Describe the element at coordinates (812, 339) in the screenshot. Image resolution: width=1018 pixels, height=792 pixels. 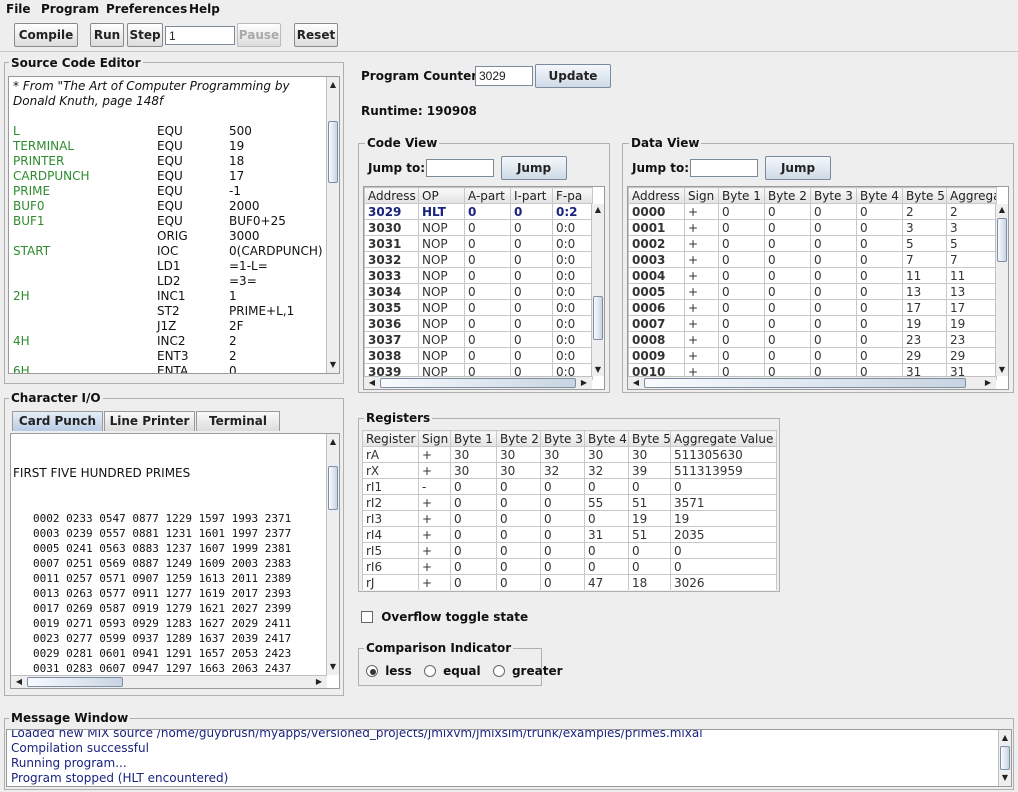
I see `table-row: 0008 +0 0 0 0 23 23` at that location.